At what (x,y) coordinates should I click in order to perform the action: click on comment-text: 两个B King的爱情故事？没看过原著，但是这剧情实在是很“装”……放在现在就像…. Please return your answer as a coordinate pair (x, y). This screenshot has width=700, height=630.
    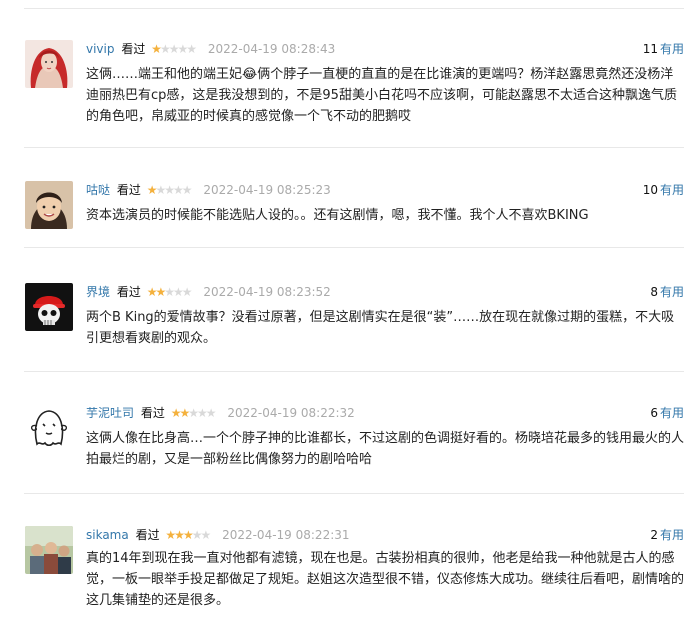
    Looking at the image, I should click on (380, 328).